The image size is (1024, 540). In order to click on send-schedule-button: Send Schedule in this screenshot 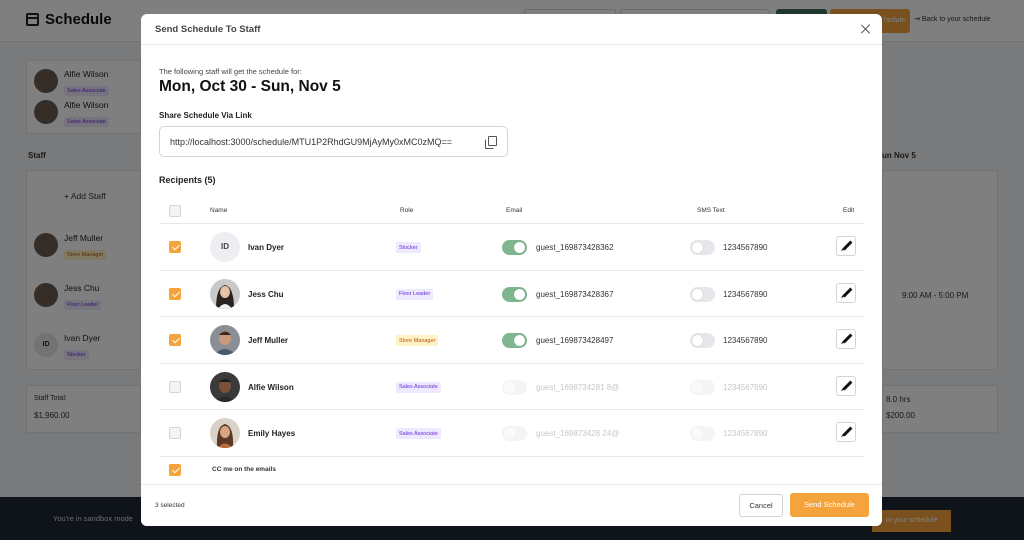, I will do `click(829, 505)`.